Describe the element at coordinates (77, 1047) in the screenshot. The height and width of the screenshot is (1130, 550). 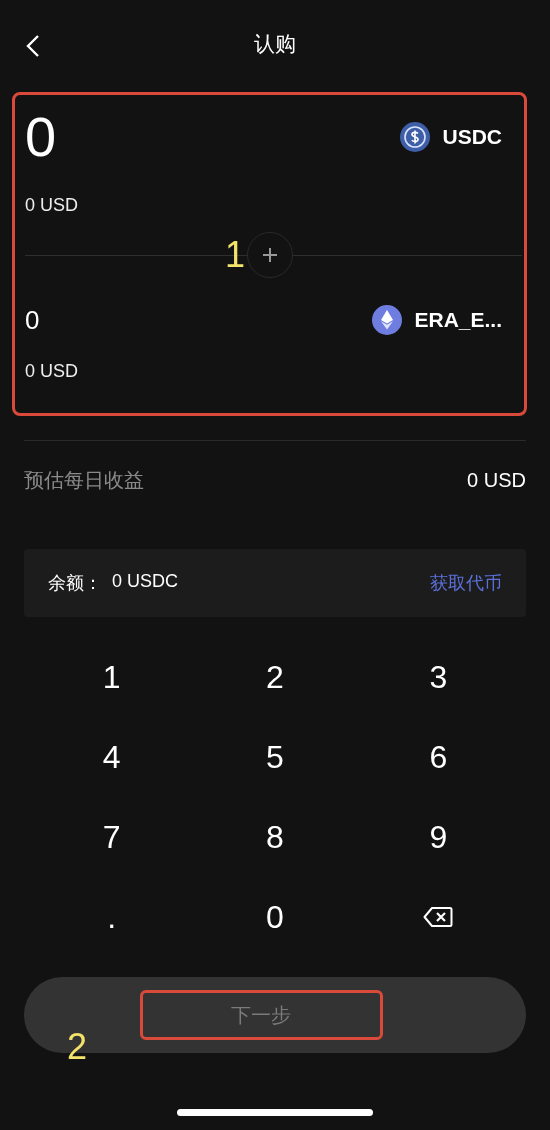
I see `annotation-number: 2` at that location.